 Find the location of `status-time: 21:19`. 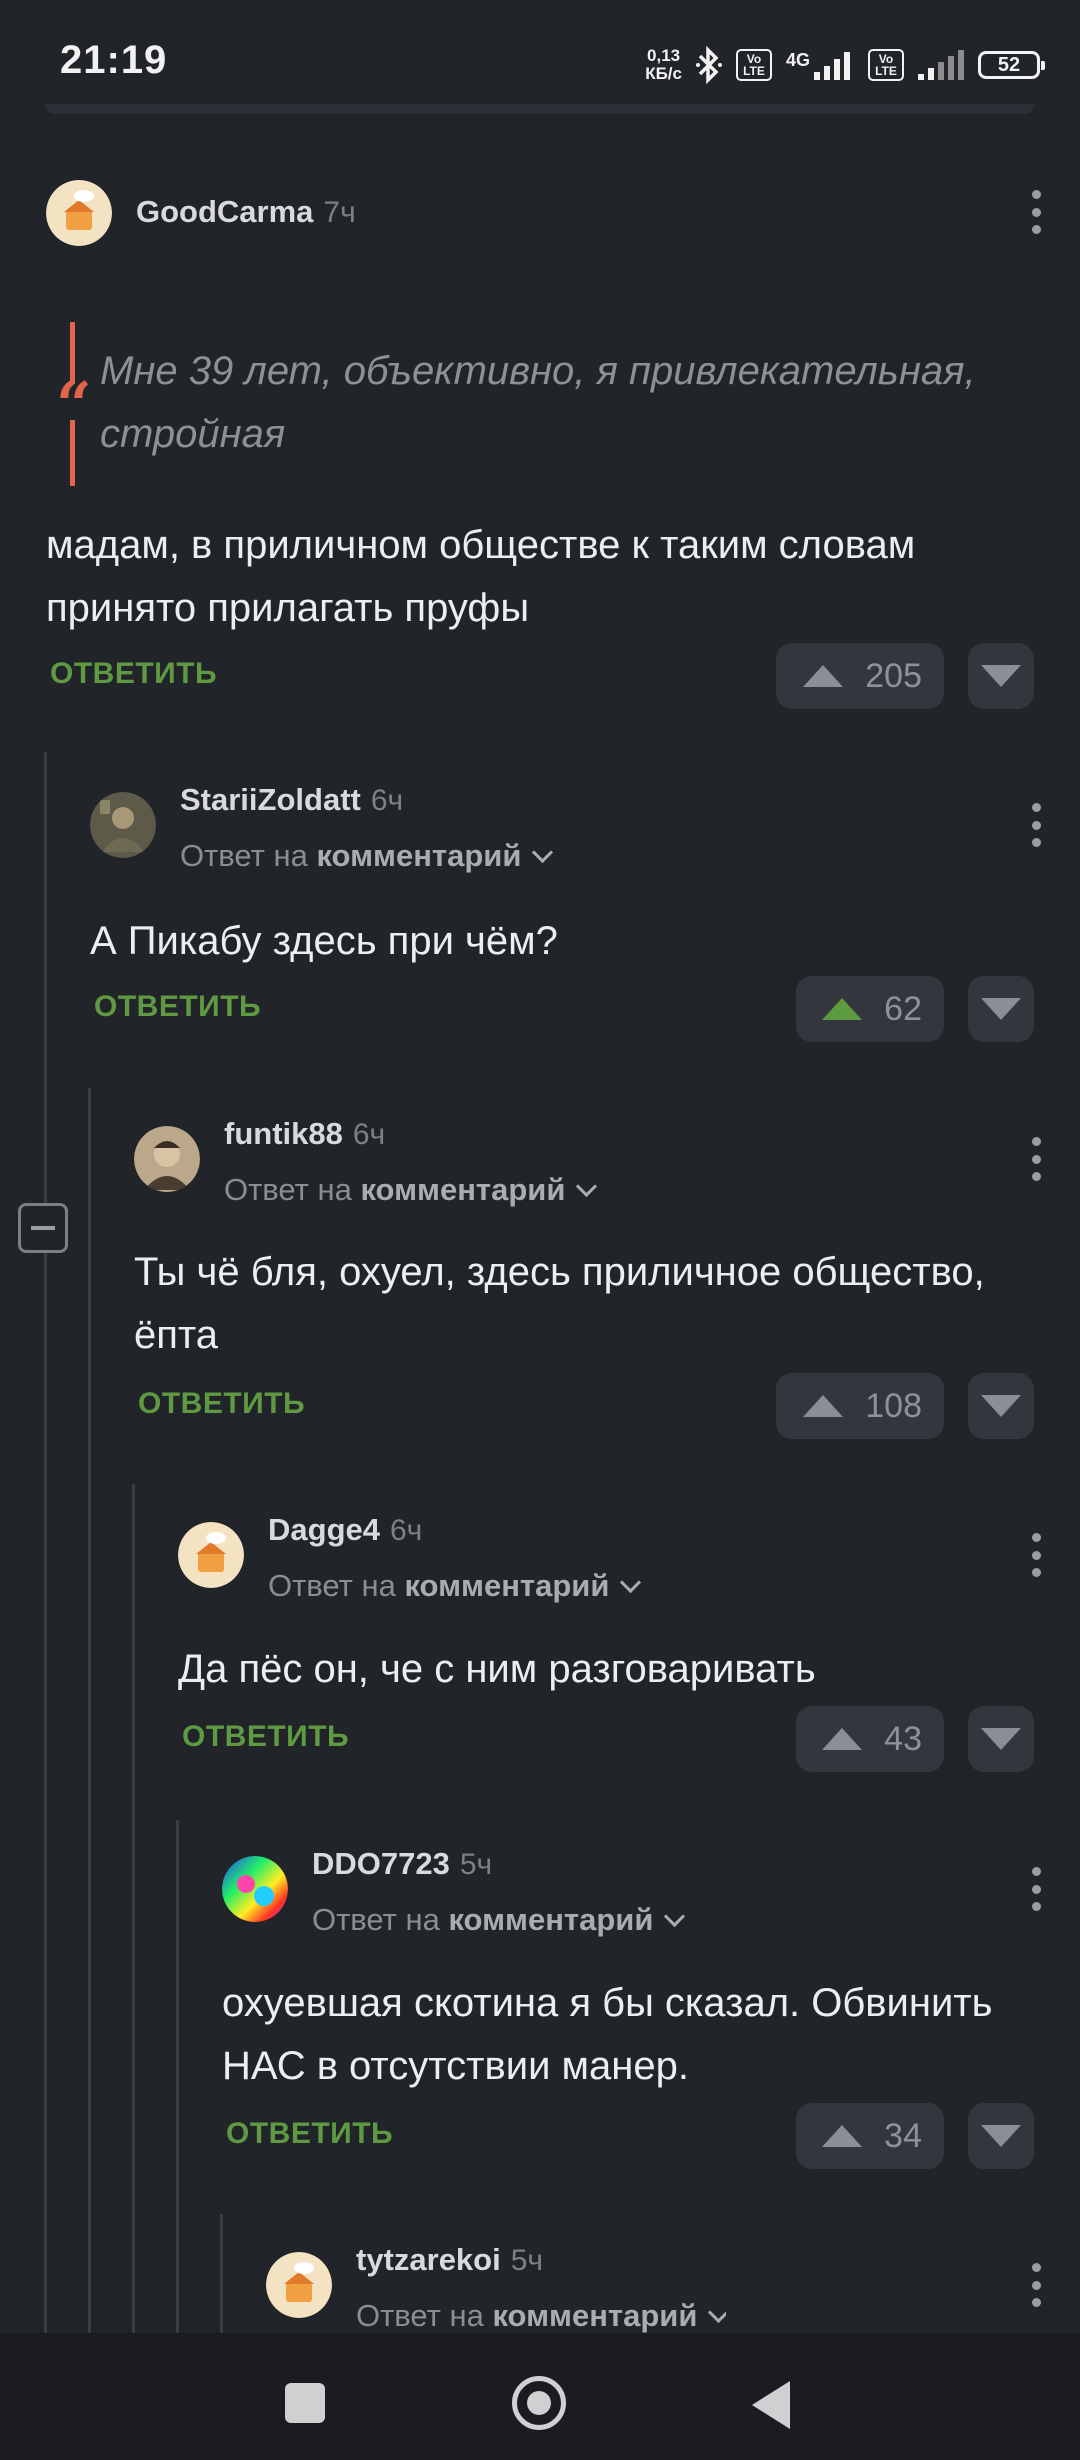

status-time: 21:19 is located at coordinates (114, 60).